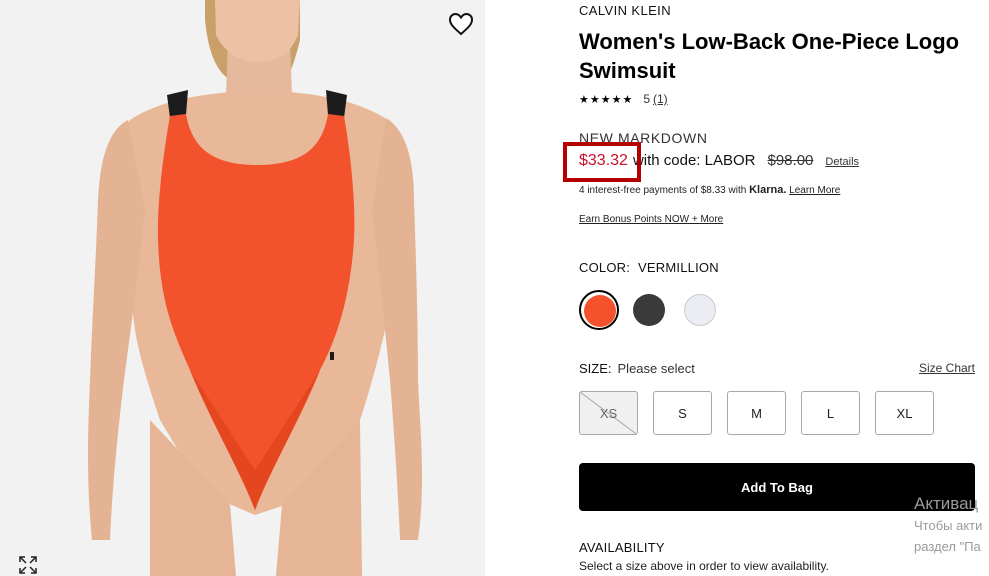  I want to click on expand-icon, so click(28, 565).